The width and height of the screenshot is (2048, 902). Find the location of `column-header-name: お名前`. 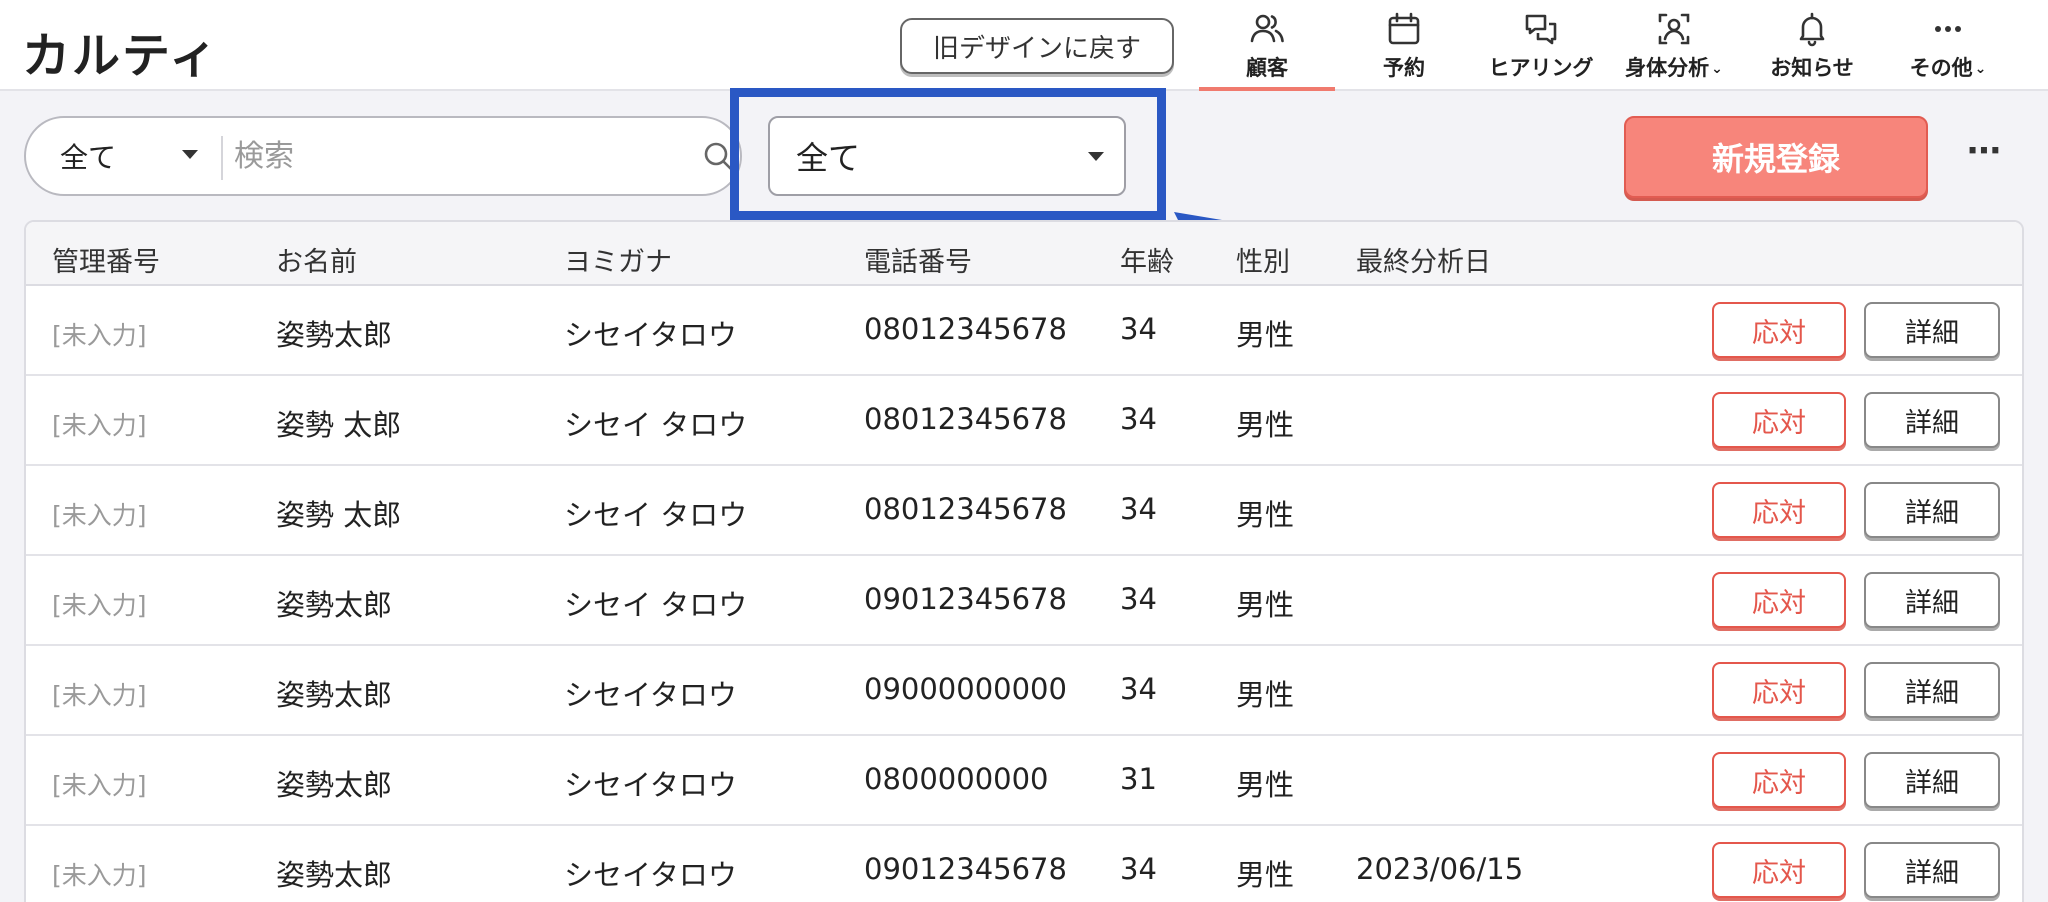

column-header-name: お名前 is located at coordinates (316, 262).